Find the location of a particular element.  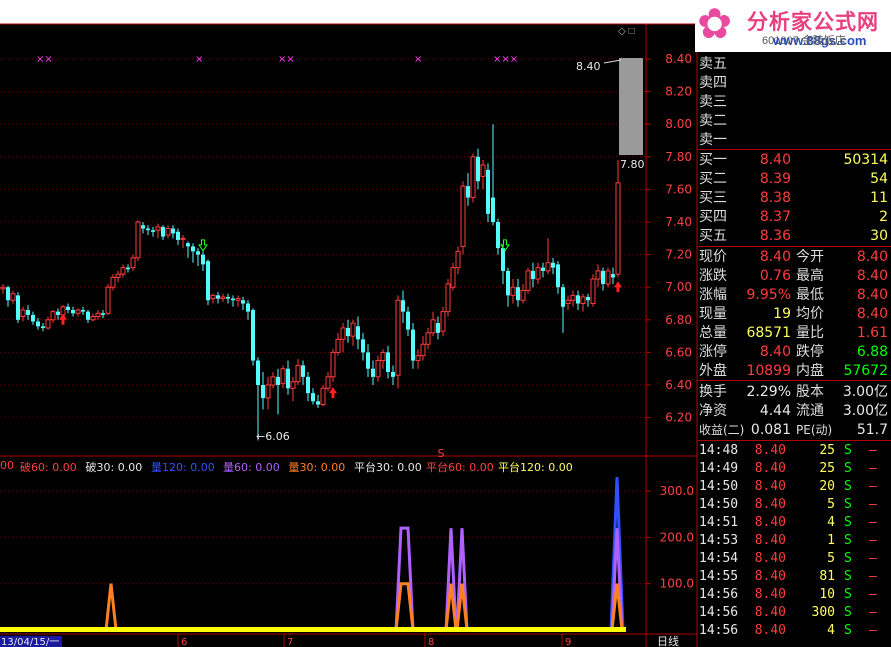

buy-arrow-icon is located at coordinates (63, 319).